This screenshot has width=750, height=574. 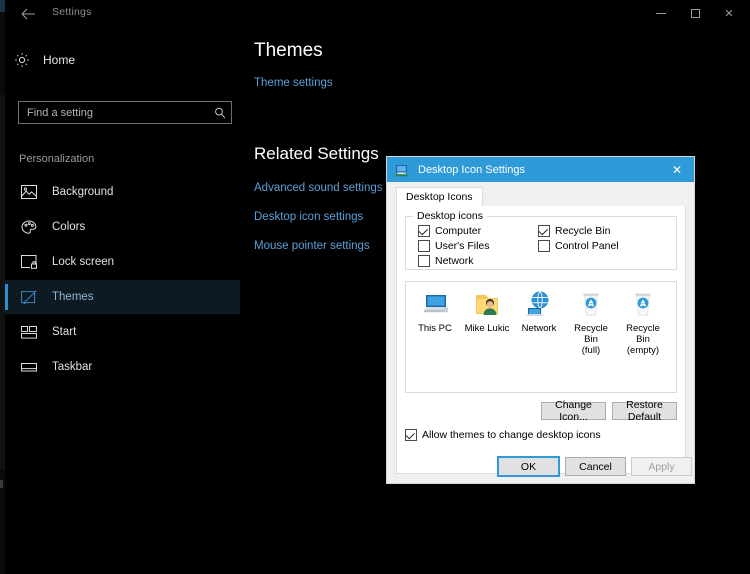 What do you see at coordinates (643, 304) in the screenshot?
I see `recycle-bin-empty-icon` at bounding box center [643, 304].